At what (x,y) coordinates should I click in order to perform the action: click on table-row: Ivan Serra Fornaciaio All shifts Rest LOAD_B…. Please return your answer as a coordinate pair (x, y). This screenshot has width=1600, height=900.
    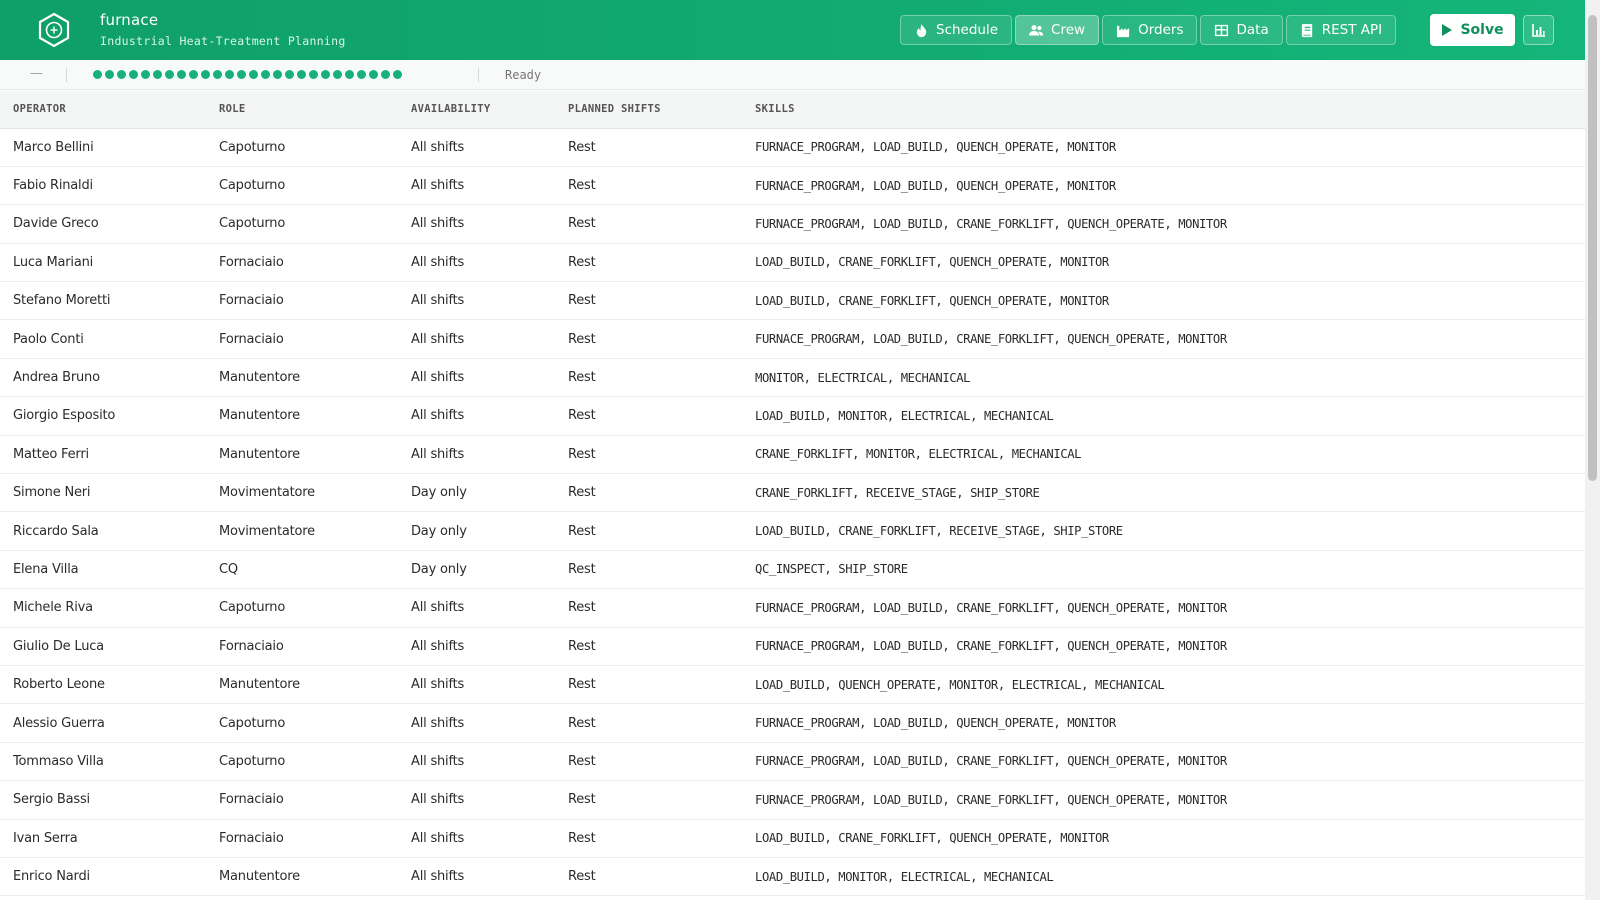
    Looking at the image, I should click on (792, 838).